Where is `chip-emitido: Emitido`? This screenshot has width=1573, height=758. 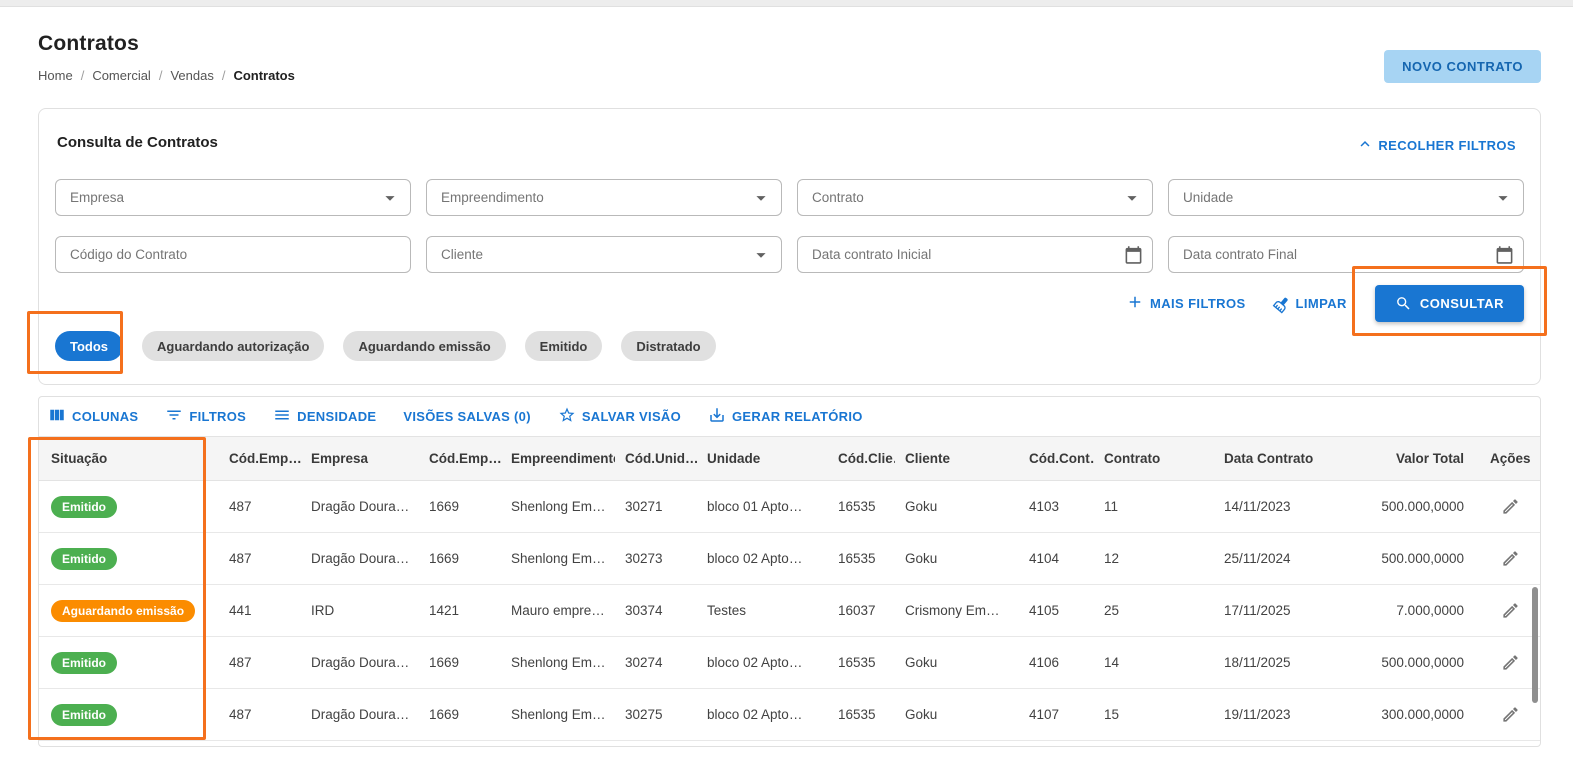 chip-emitido: Emitido is located at coordinates (563, 346).